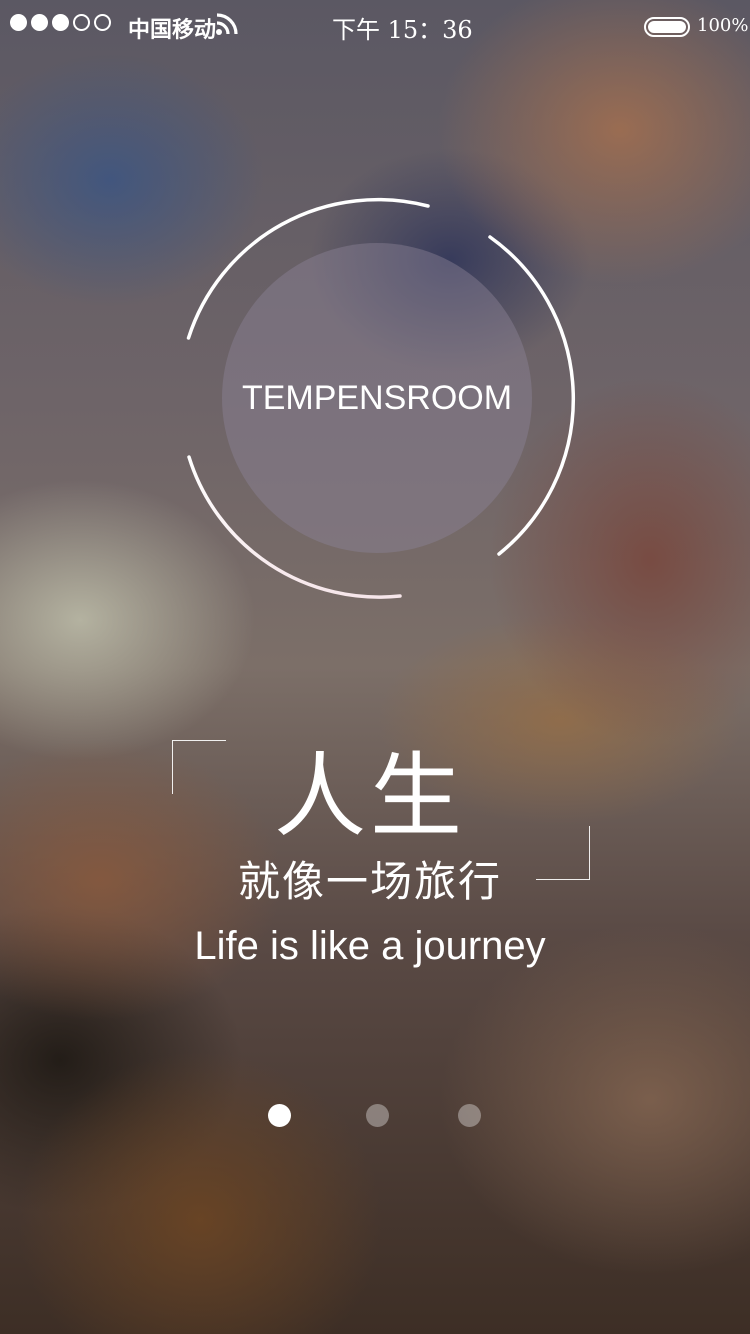 The height and width of the screenshot is (1334, 750). I want to click on slogan-headline: 人生, so click(369, 796).